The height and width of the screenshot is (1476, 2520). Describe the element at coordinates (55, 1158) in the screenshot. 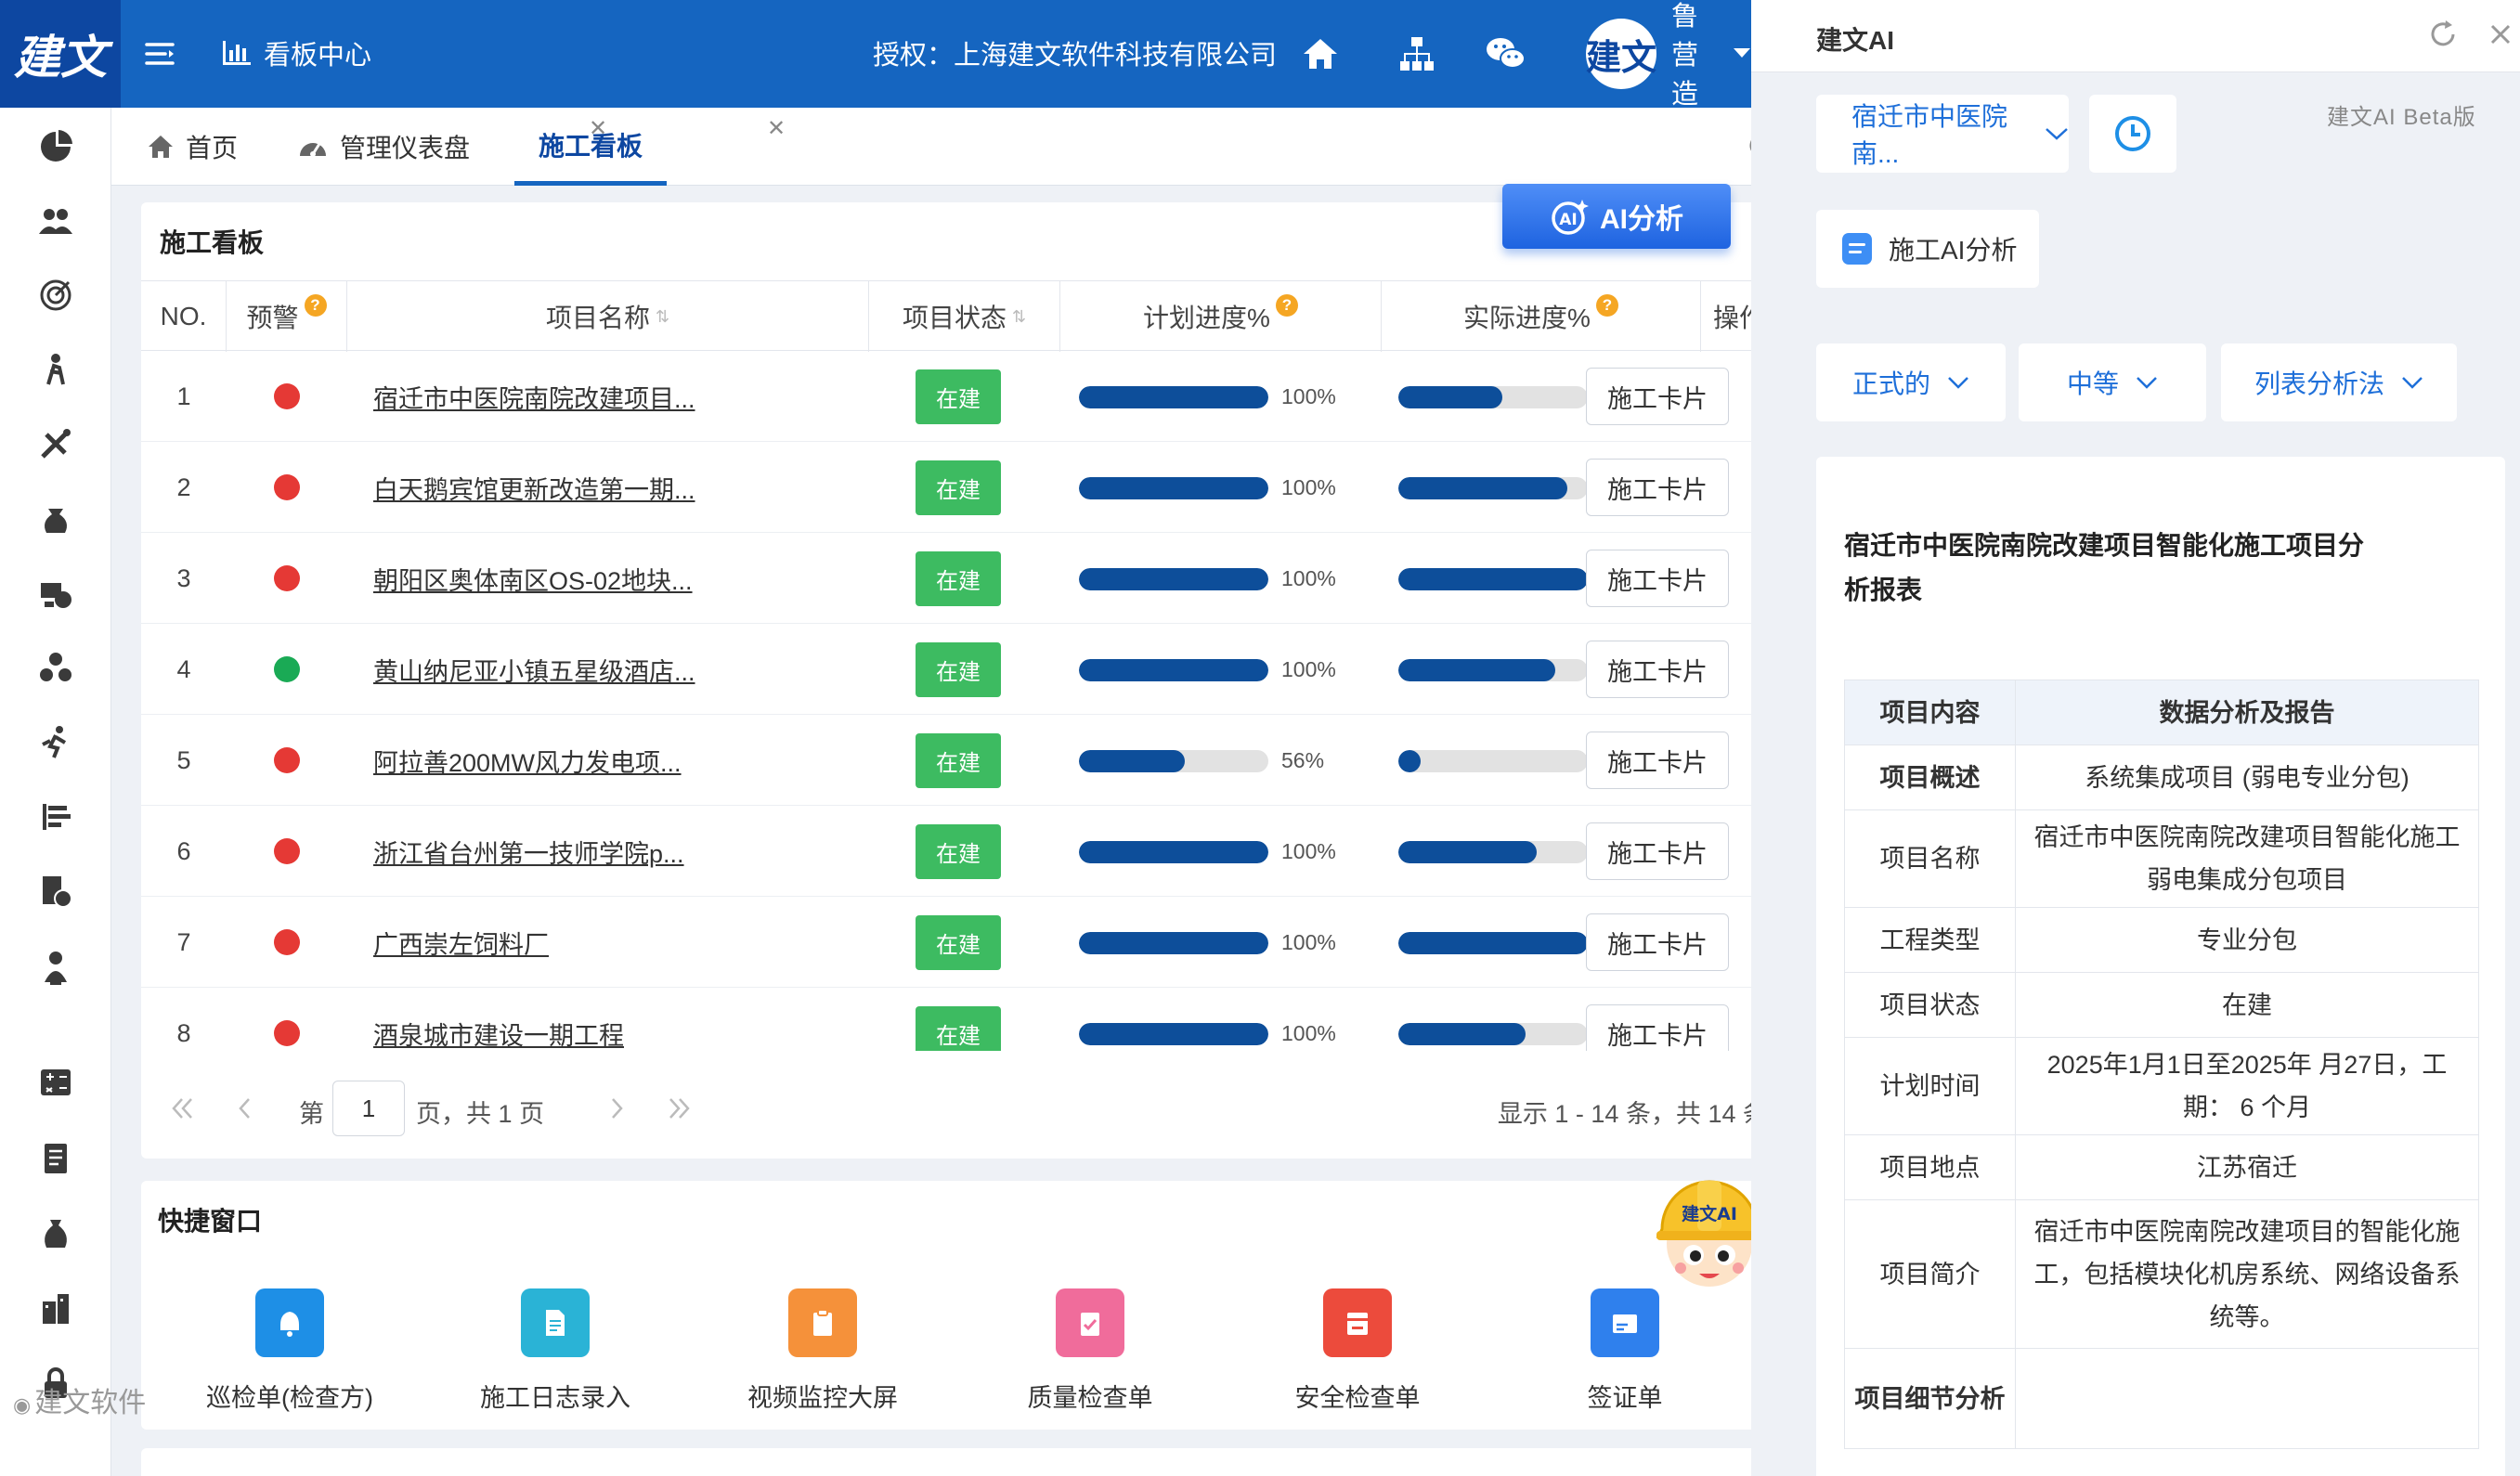

I see `ledger-icon` at that location.